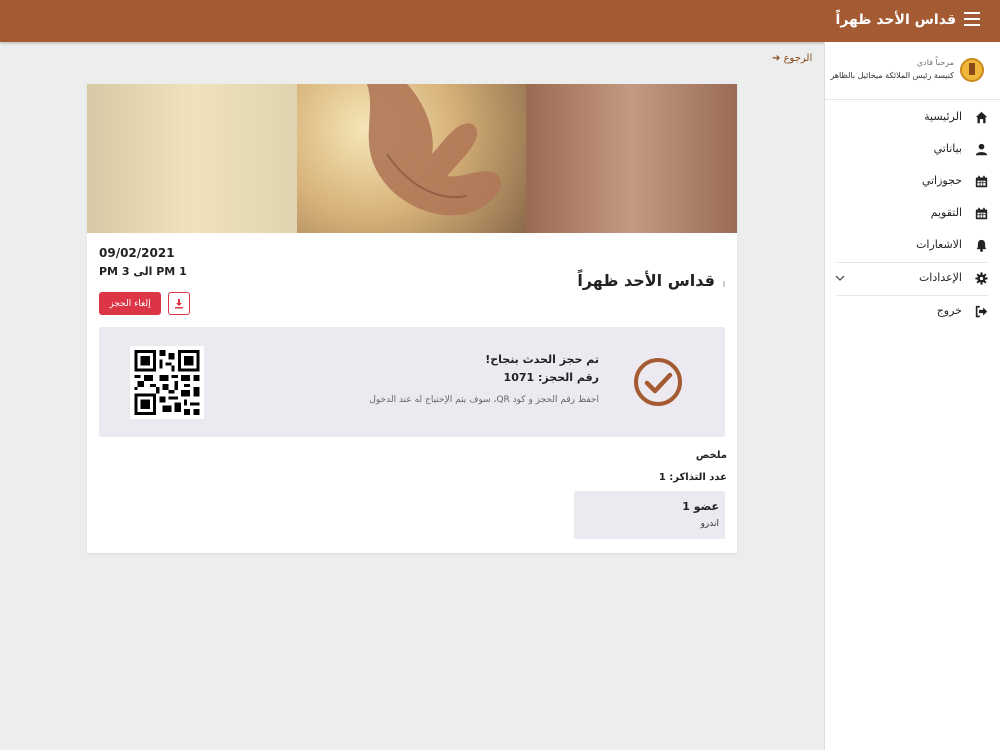  Describe the element at coordinates (912, 150) in the screenshot. I see `sidebar-item-profile: بياناتي` at that location.